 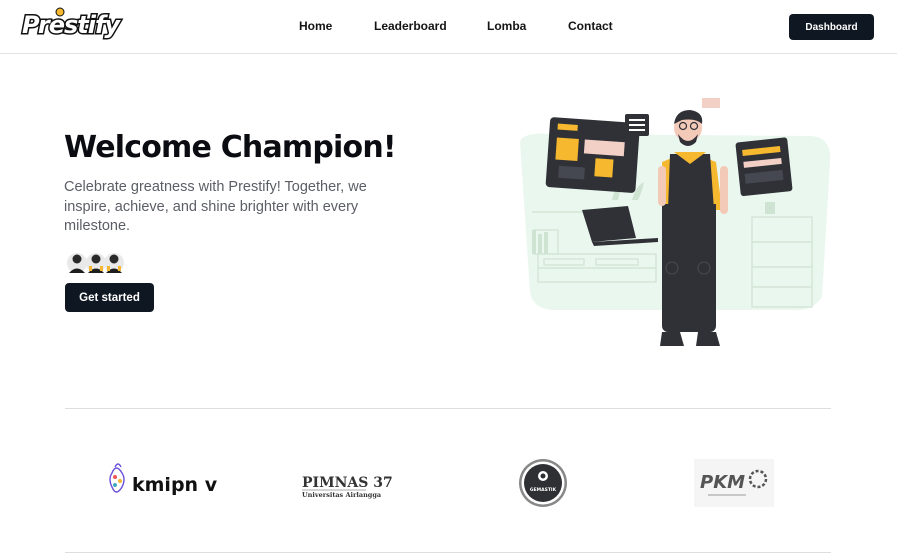 What do you see at coordinates (722, 482) in the screenshot?
I see `pkm-wordmark: PKM` at bounding box center [722, 482].